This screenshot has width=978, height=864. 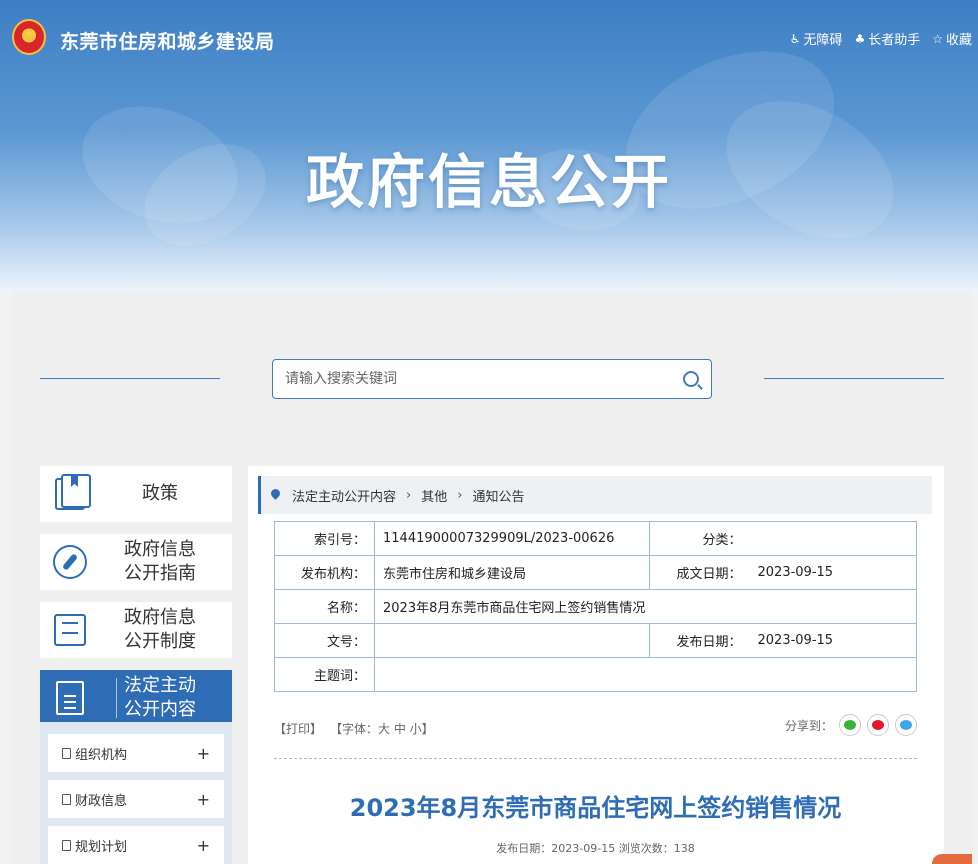 What do you see at coordinates (434, 495) in the screenshot?
I see `breadcrumb-item: 其他` at bounding box center [434, 495].